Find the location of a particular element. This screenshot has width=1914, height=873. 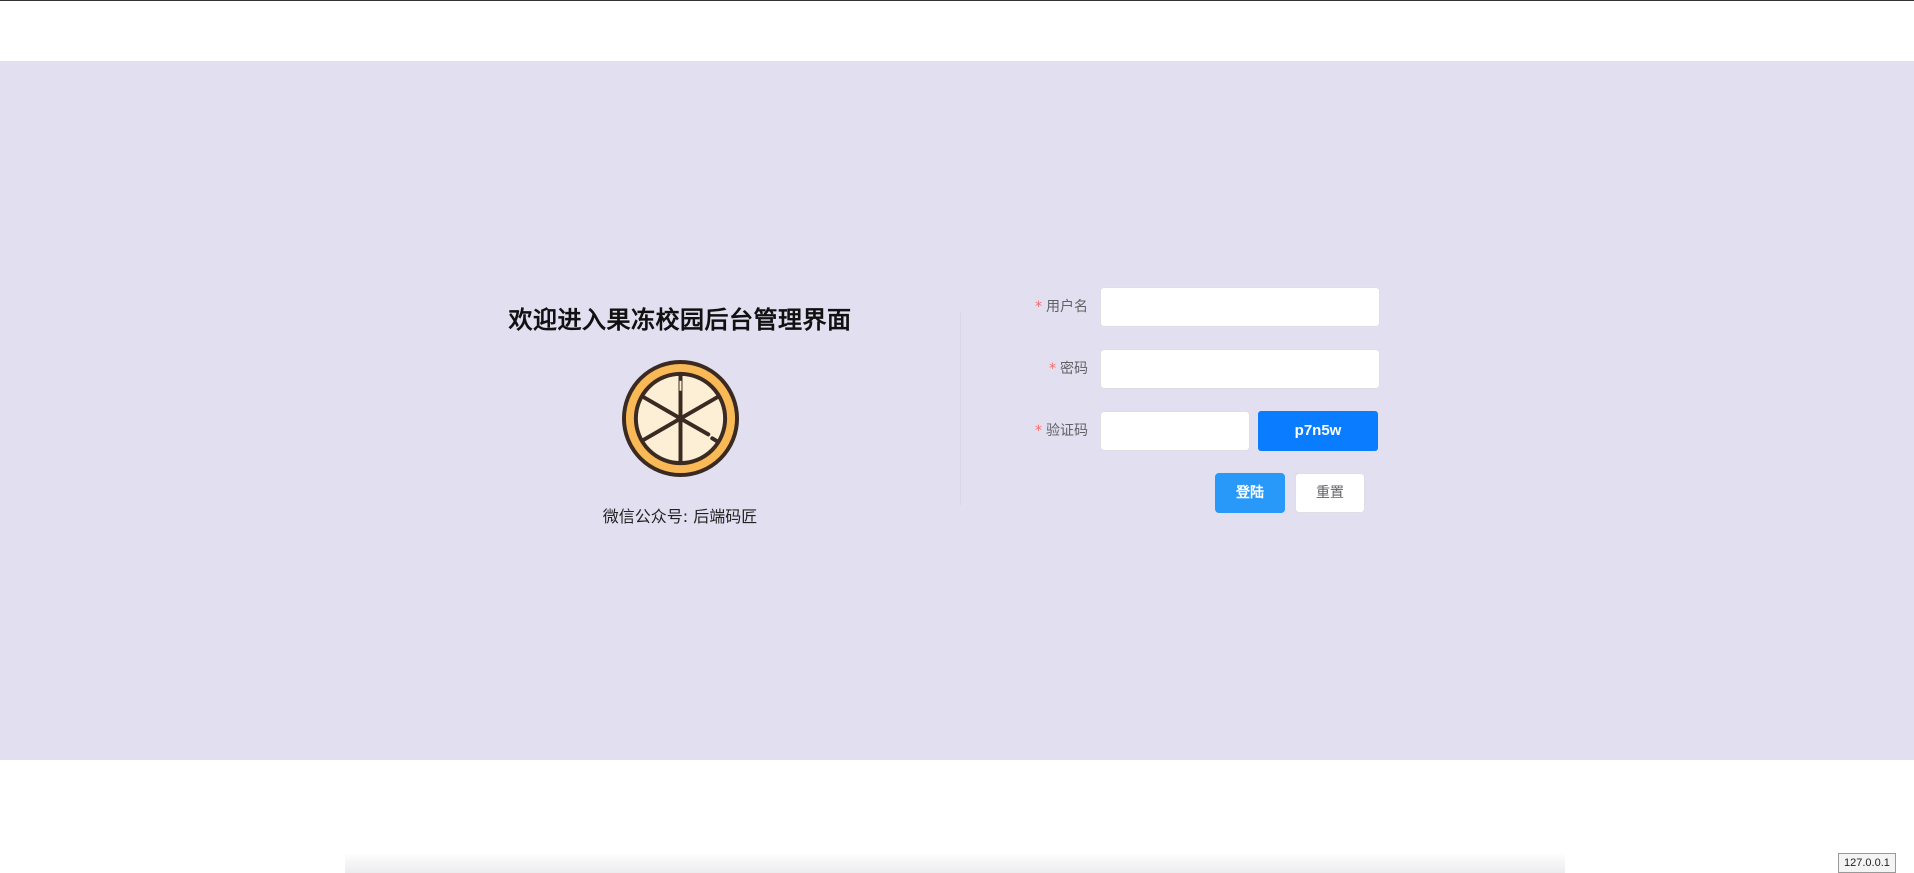

captcha-label: * 验证码 is located at coordinates (1061, 431).